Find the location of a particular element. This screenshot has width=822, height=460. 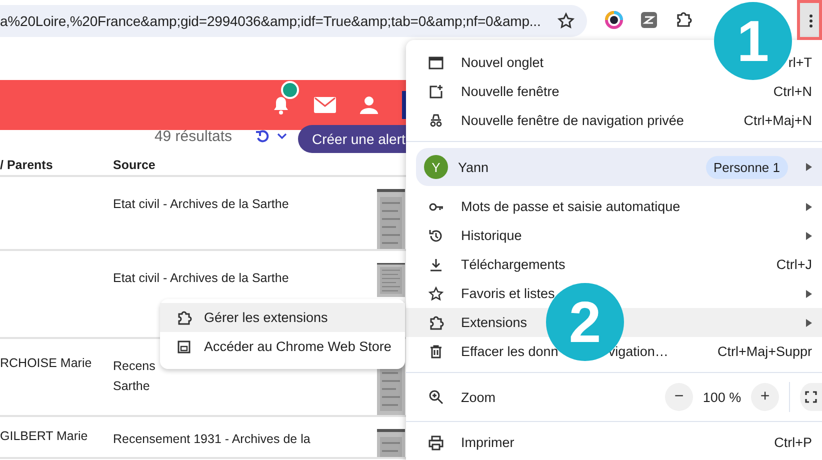

column-header: / Parents is located at coordinates (27, 165).